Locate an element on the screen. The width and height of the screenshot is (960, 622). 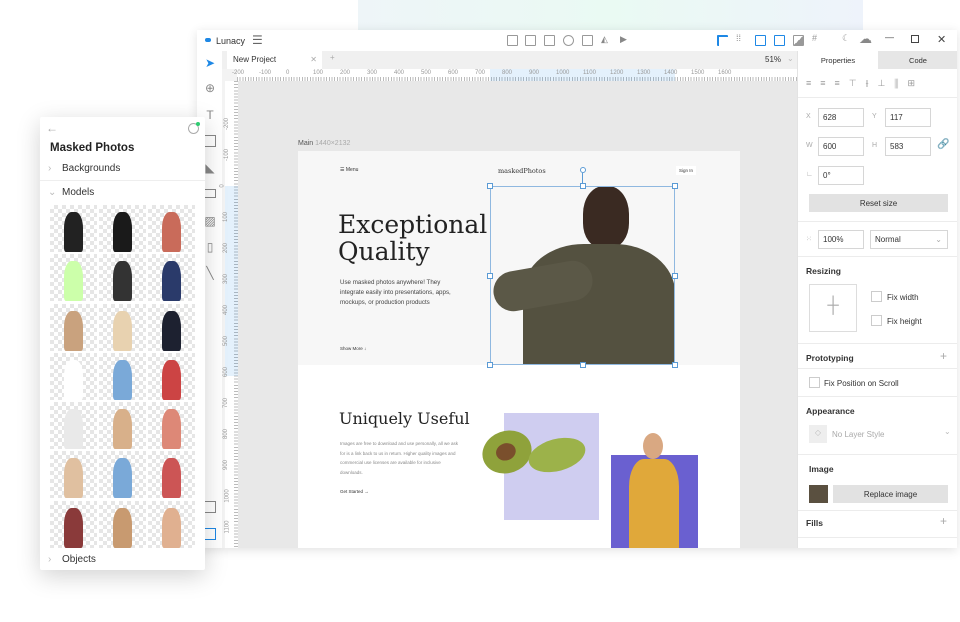
grid-icon: ⁞⁞ is located at coordinates (738, 38).